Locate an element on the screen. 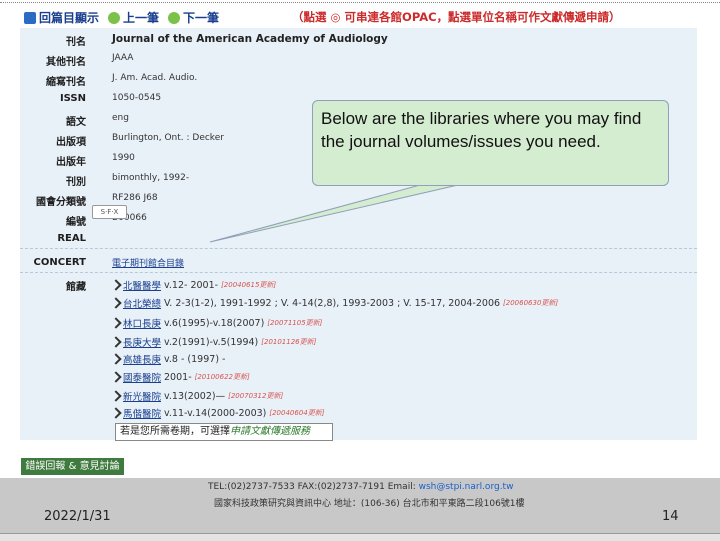  callout-tail is located at coordinates (334, 213).